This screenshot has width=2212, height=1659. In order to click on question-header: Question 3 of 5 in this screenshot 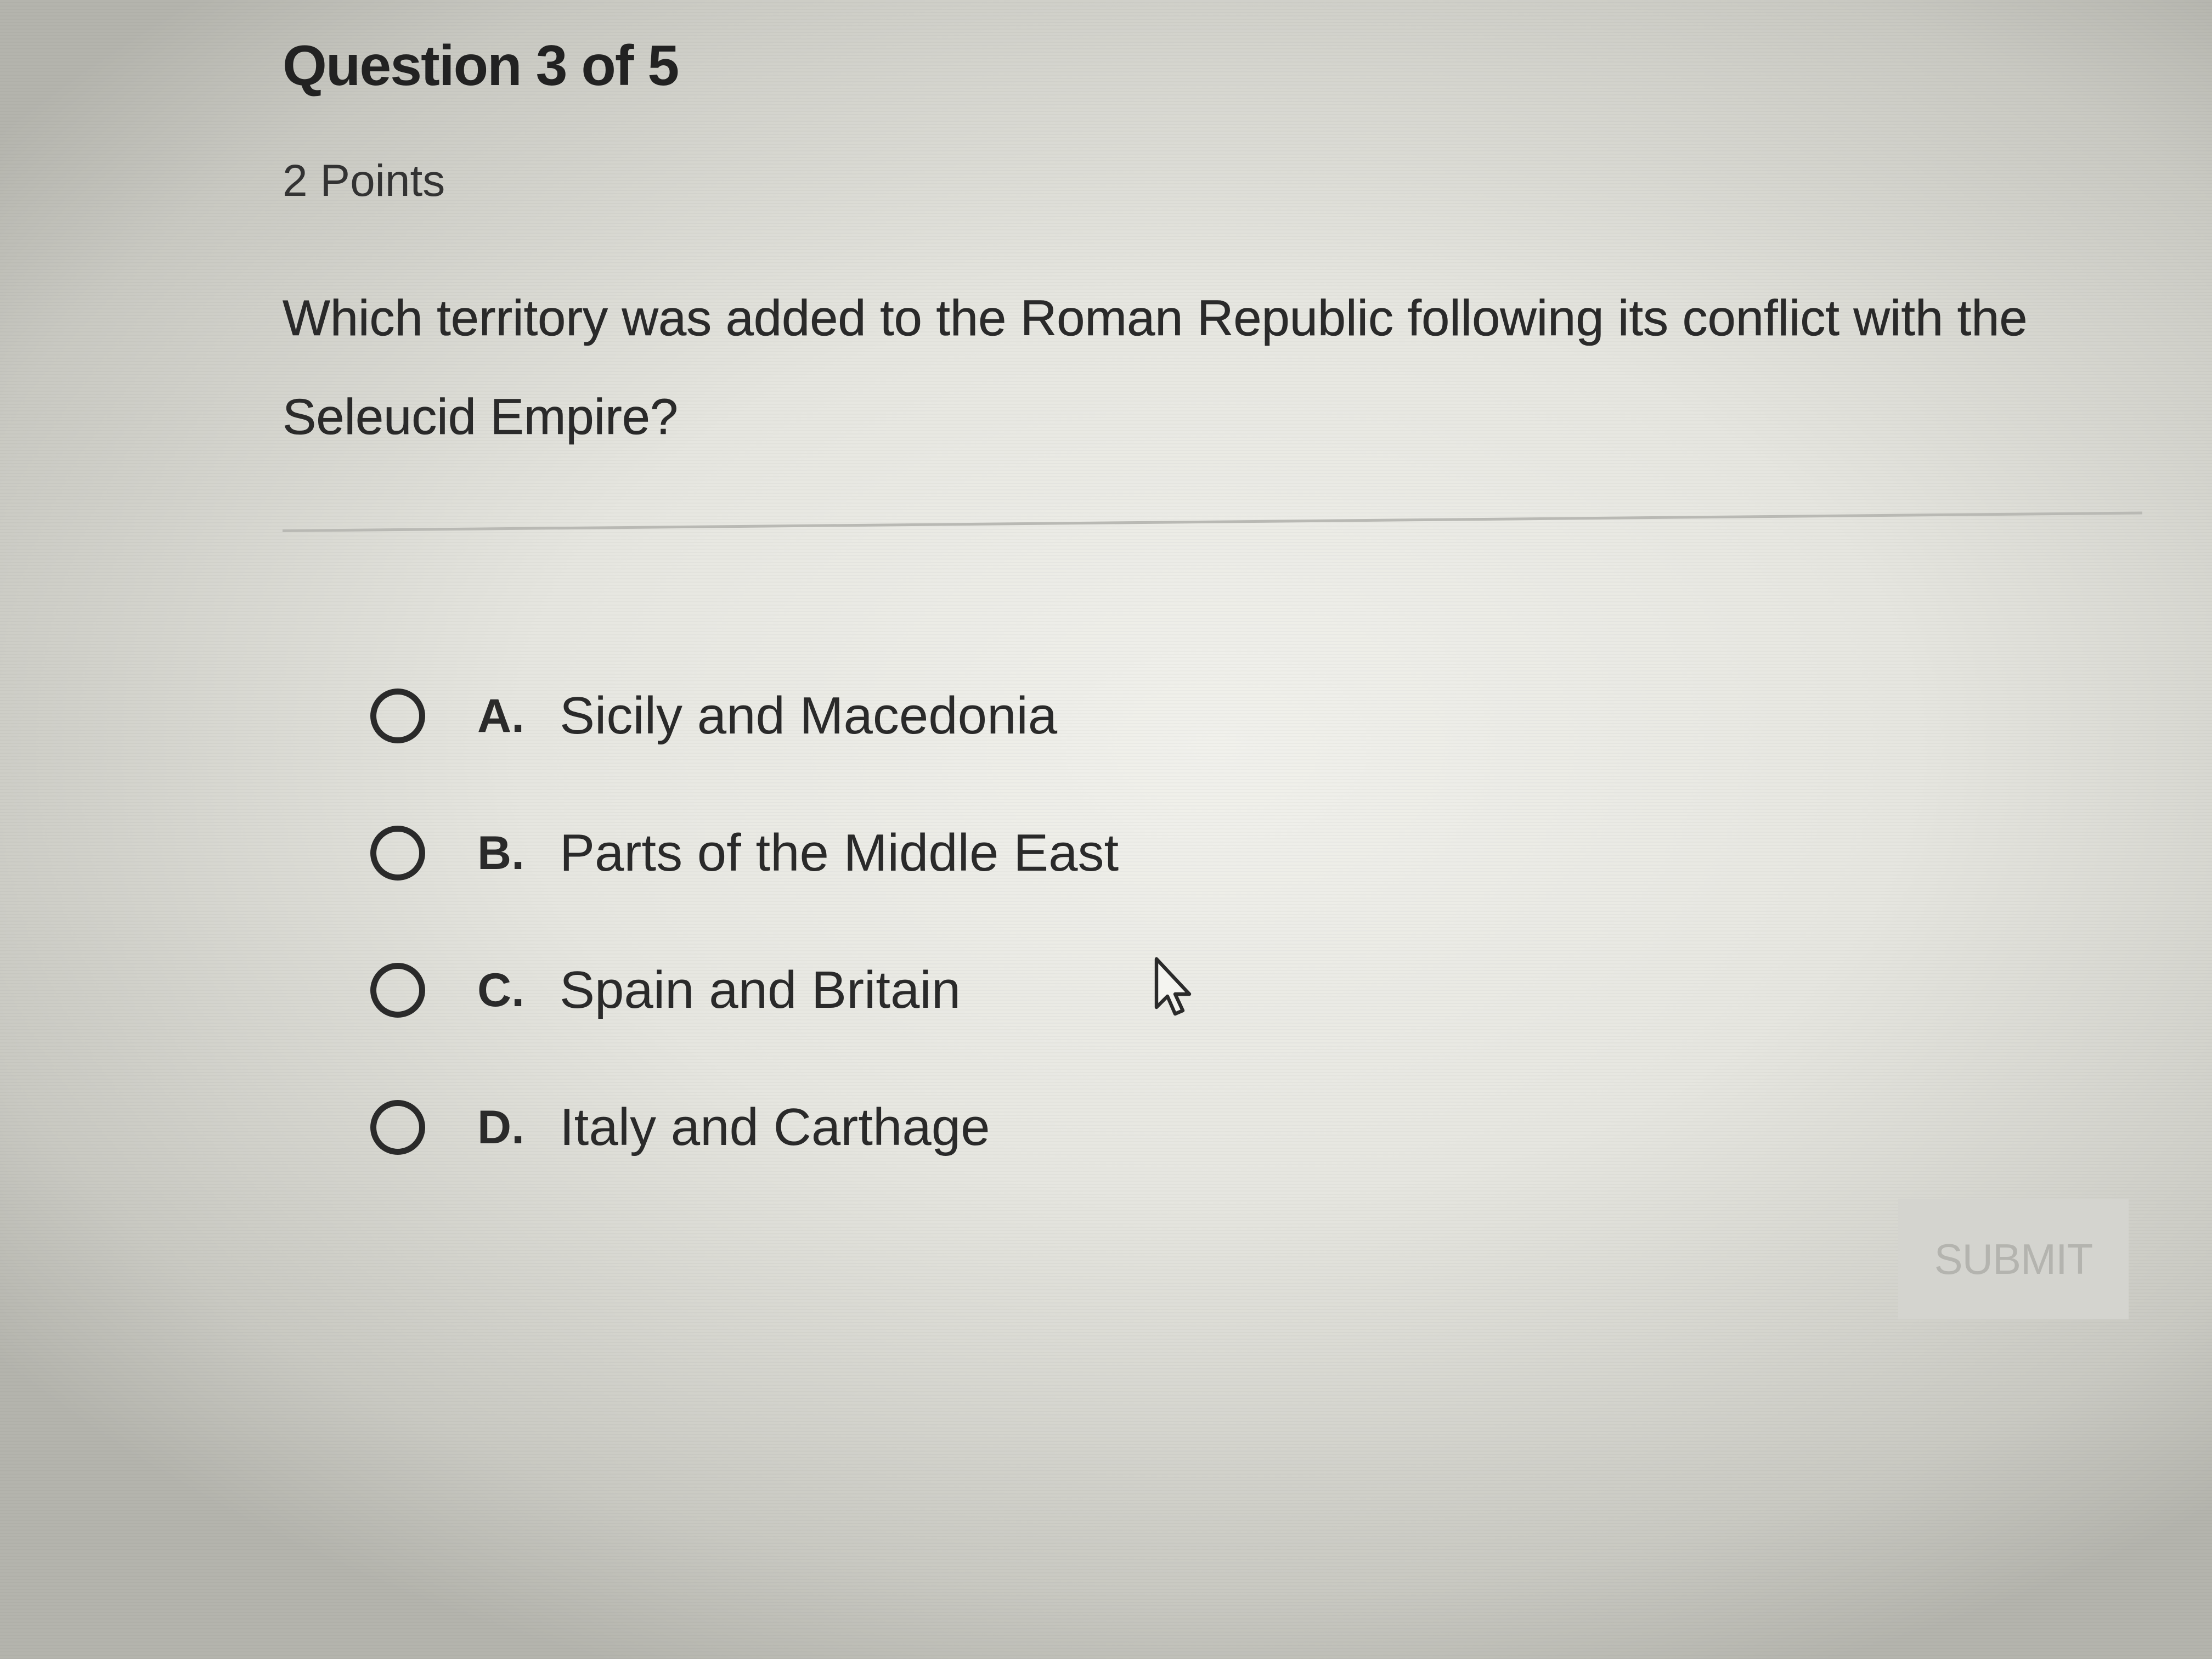, I will do `click(481, 66)`.